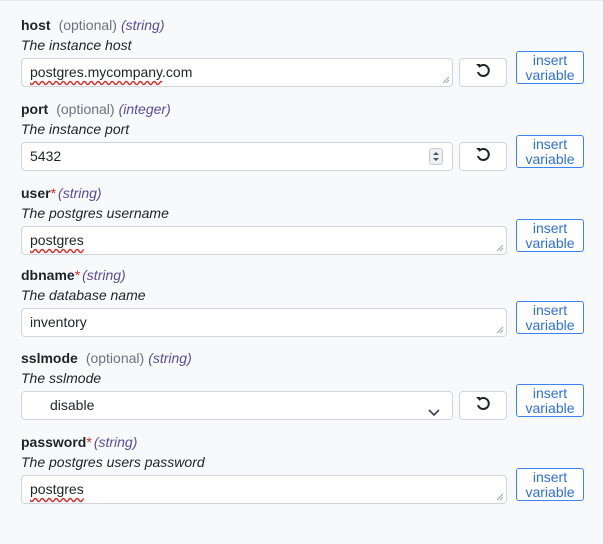  I want to click on input-value: .com, so click(177, 72).